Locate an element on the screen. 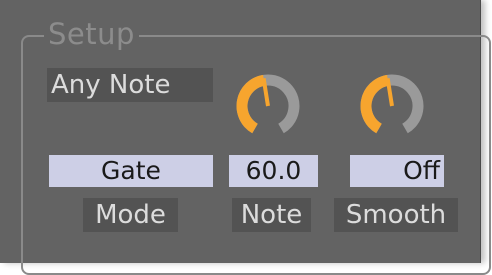 The image size is (492, 275). note-knob-dial is located at coordinates (268, 104).